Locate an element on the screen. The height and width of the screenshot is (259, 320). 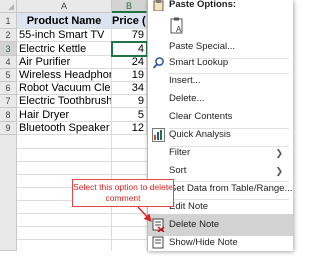
cell-product: Wireless Headphones is located at coordinates (64, 75).